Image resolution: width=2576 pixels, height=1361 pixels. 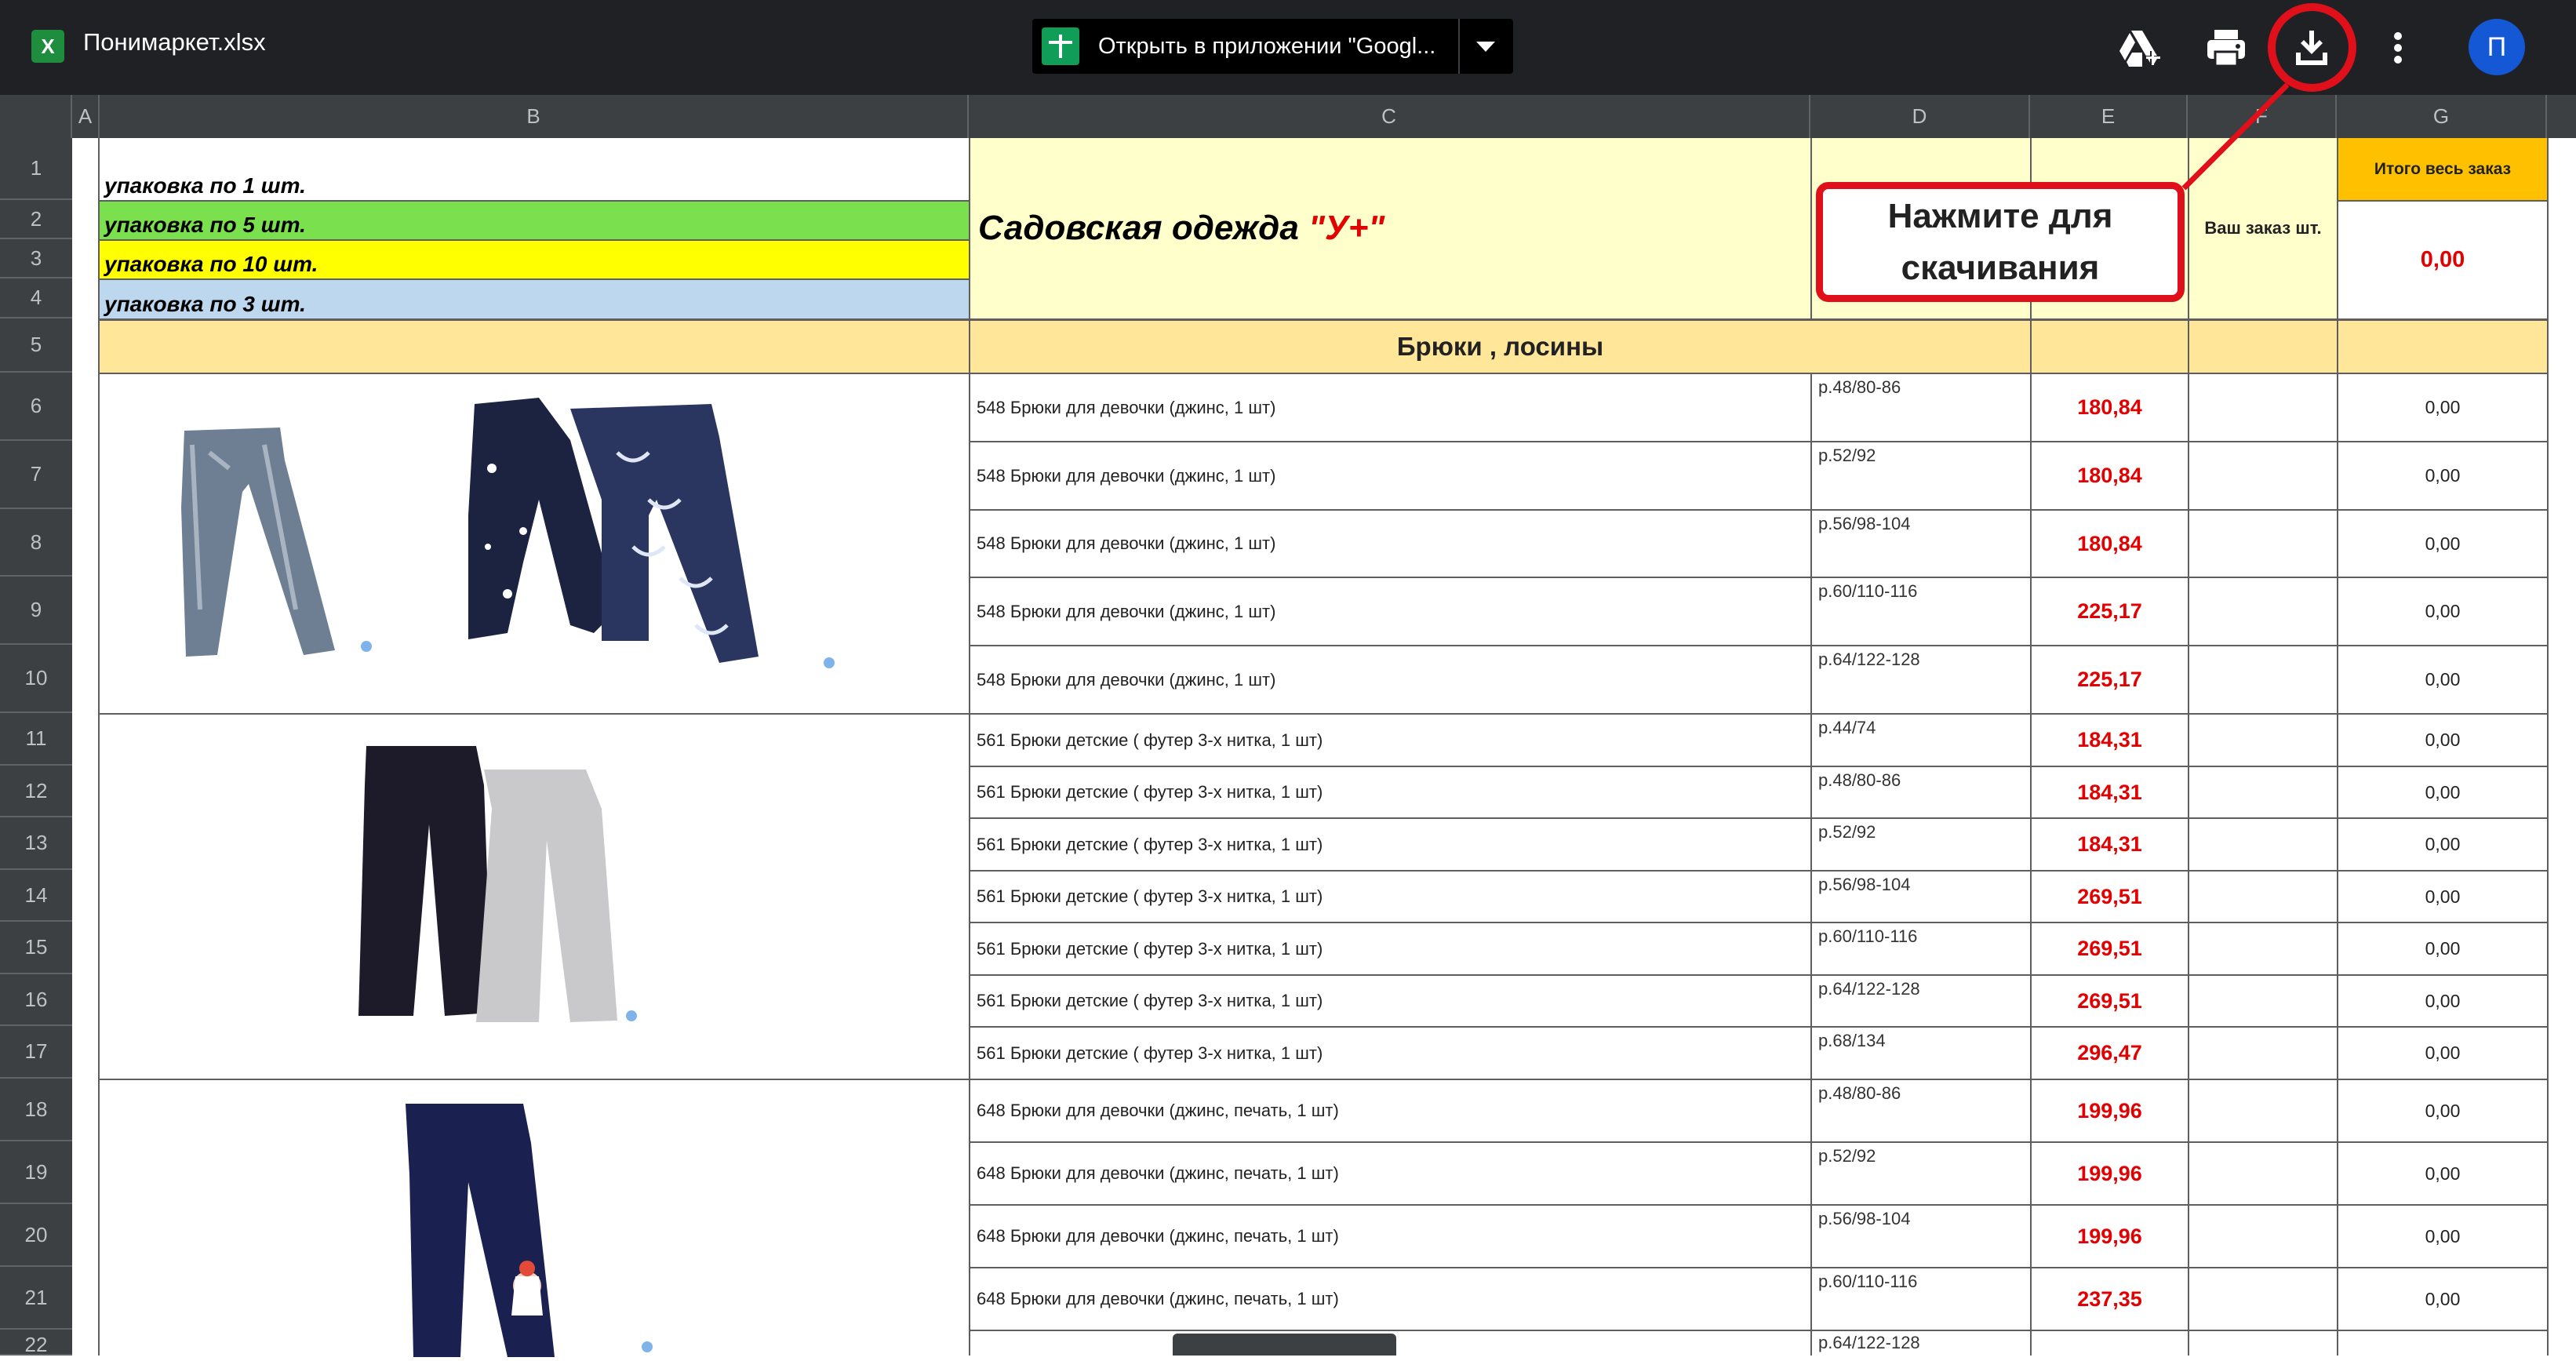 I want to click on row-total, so click(x=2442, y=1343).